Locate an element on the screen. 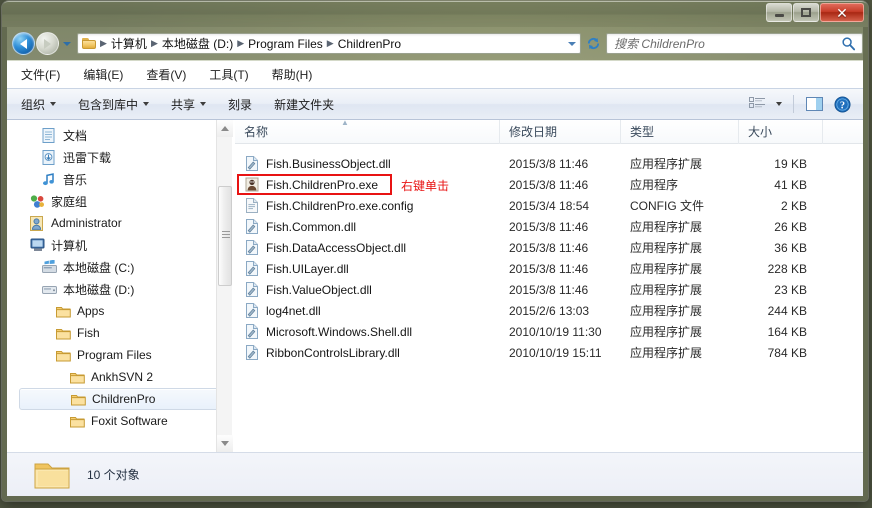  file-name-cell: Fish.Common.dll is located at coordinates (367, 227).